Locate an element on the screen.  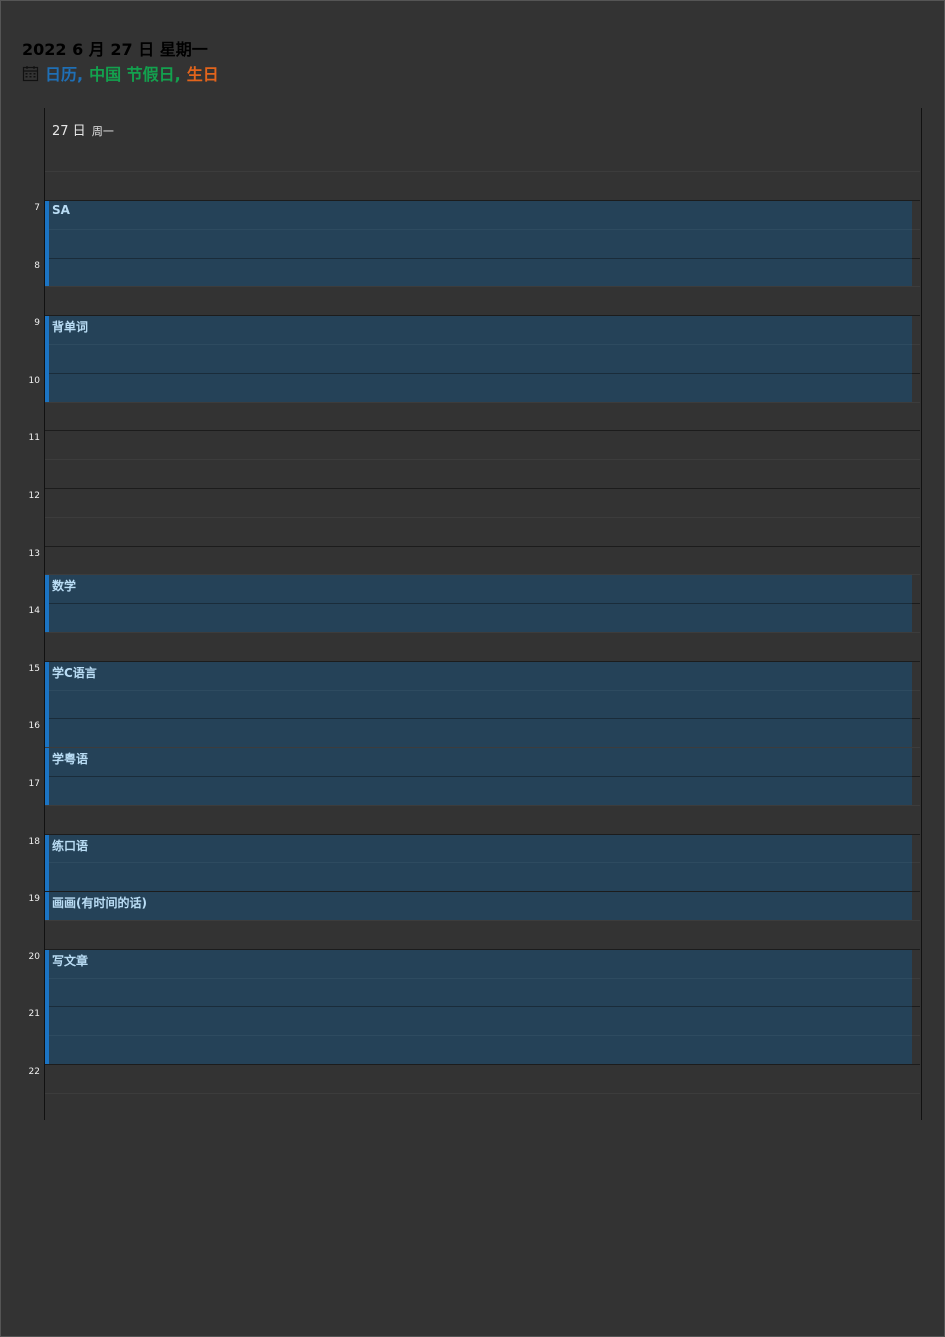
calendar-event: 背单词 is located at coordinates (478, 359).